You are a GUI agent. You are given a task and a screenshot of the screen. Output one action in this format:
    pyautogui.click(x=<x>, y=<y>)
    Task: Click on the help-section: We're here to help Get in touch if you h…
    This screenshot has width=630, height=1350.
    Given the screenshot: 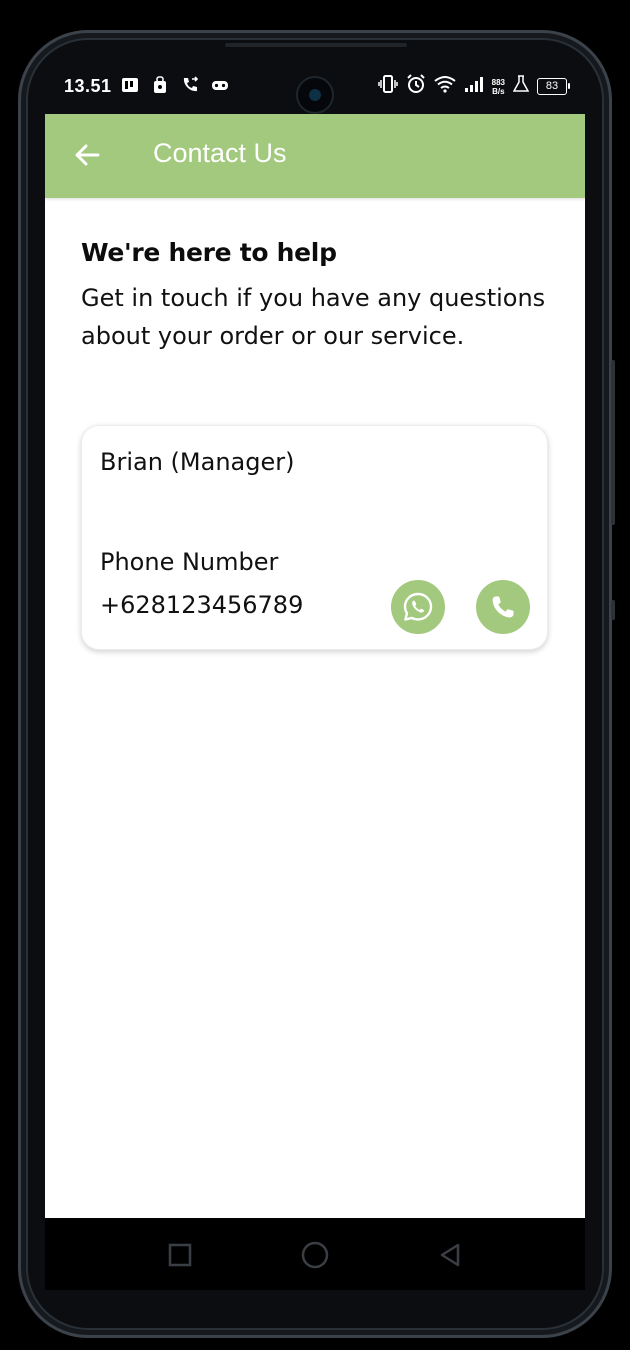 What is the action you would take?
    pyautogui.click(x=315, y=296)
    